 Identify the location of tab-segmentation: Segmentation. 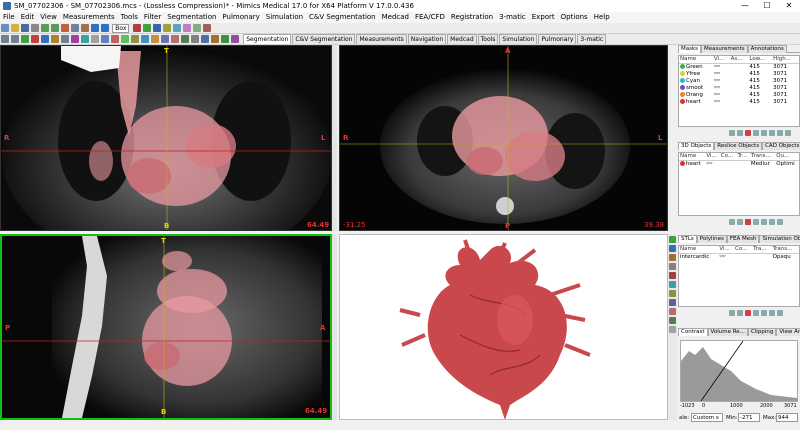
(267, 39).